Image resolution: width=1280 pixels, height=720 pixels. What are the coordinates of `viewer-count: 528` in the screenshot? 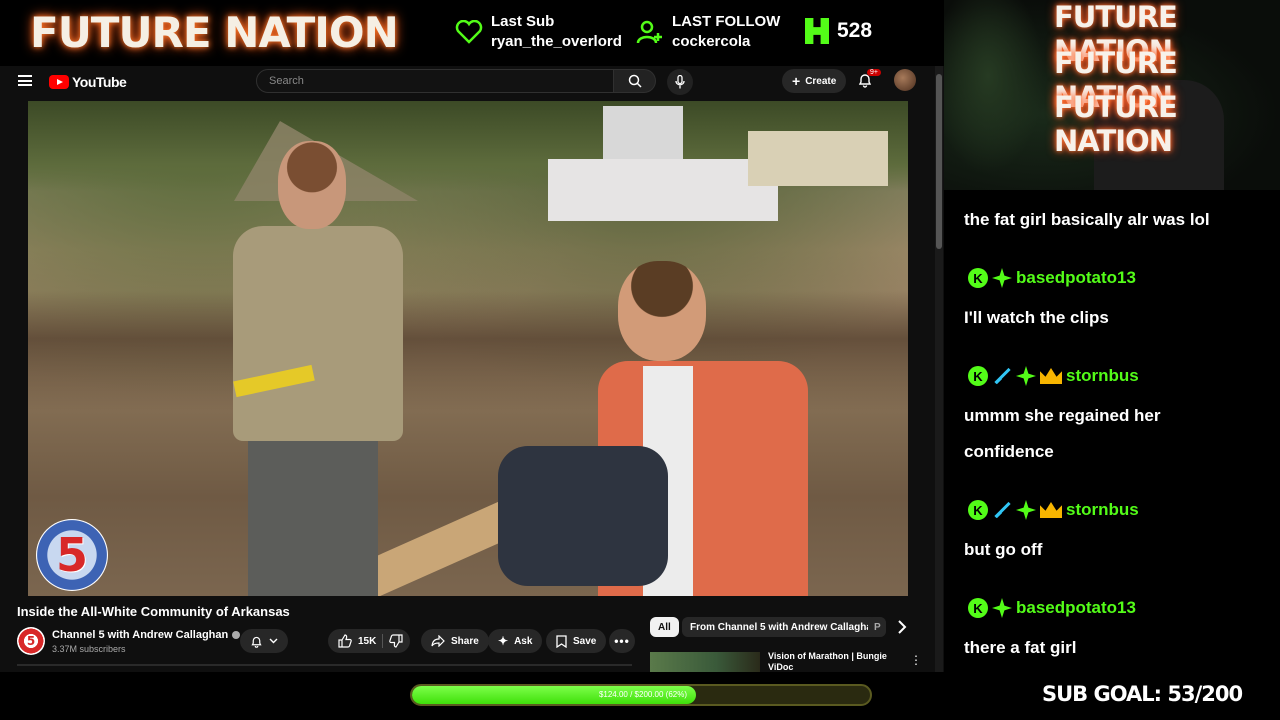 It's located at (855, 30).